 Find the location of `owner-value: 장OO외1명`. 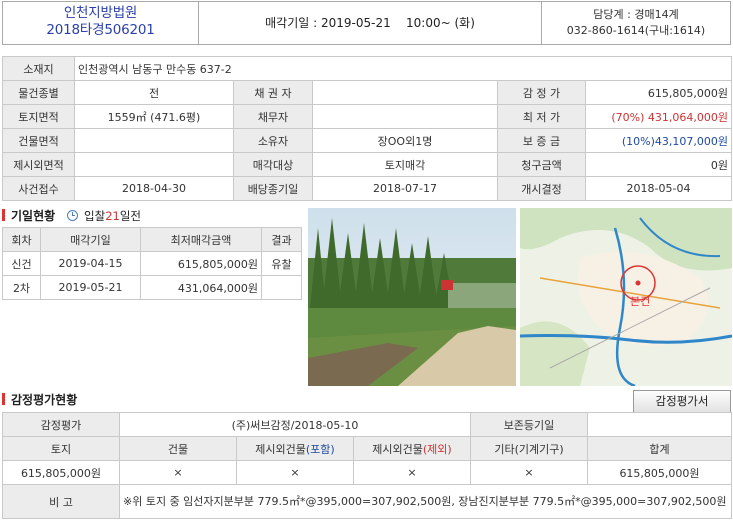

owner-value: 장OO외1명 is located at coordinates (405, 140).